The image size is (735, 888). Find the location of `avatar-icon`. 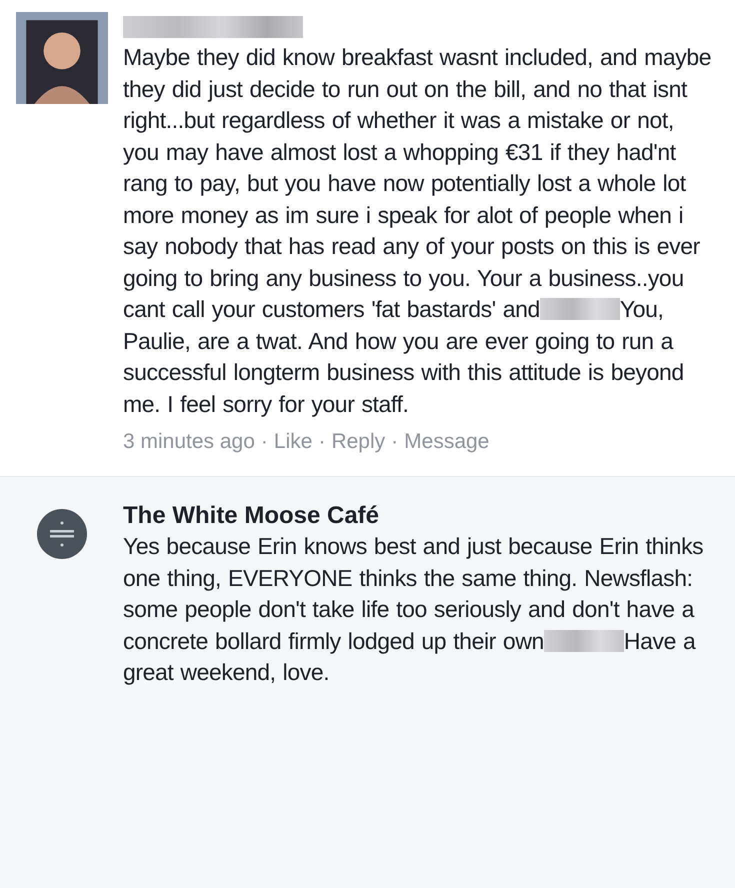

avatar-icon is located at coordinates (62, 58).